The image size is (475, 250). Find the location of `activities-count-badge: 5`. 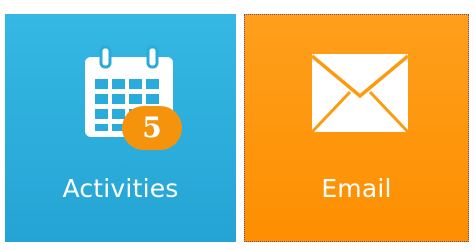

activities-count-badge: 5 is located at coordinates (152, 128).